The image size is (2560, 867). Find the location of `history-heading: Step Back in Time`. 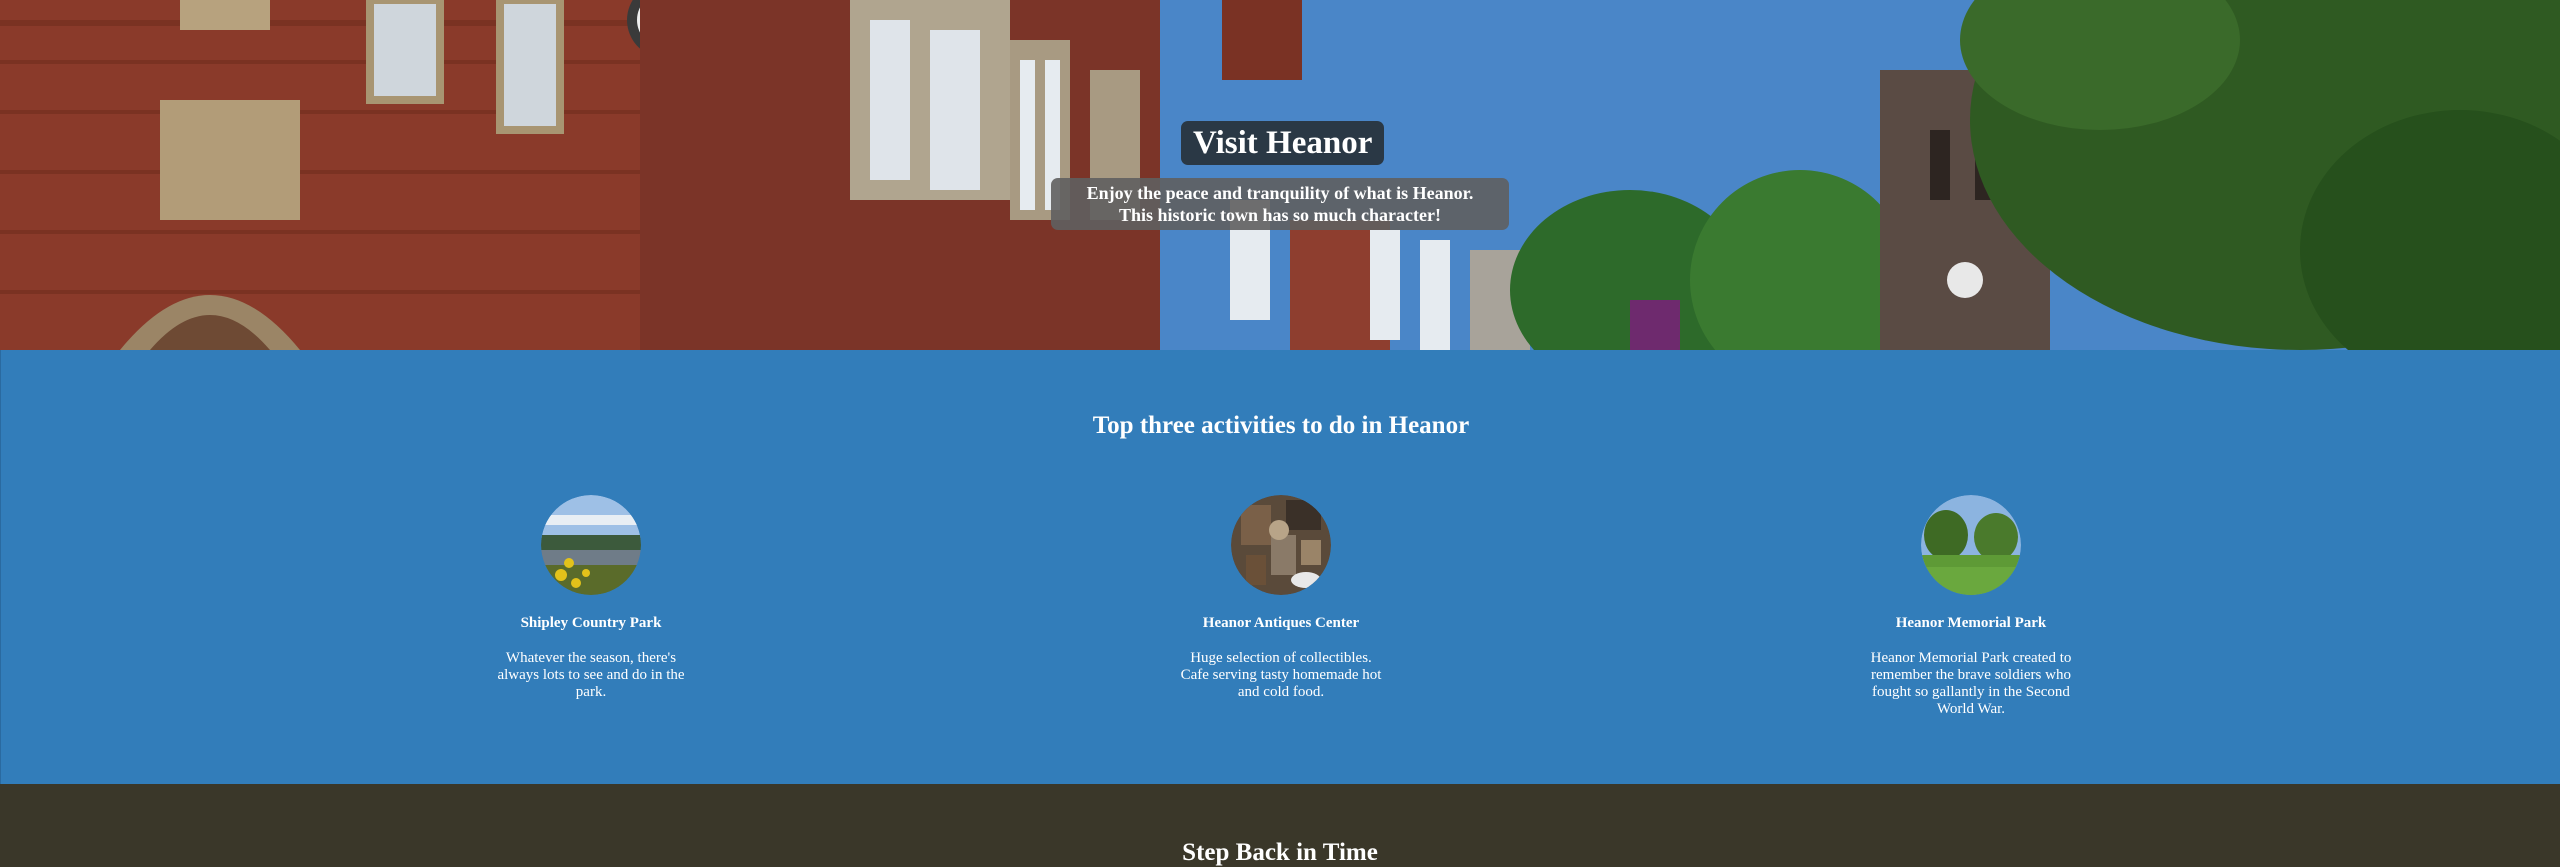

history-heading: Step Back in Time is located at coordinates (1280, 852).